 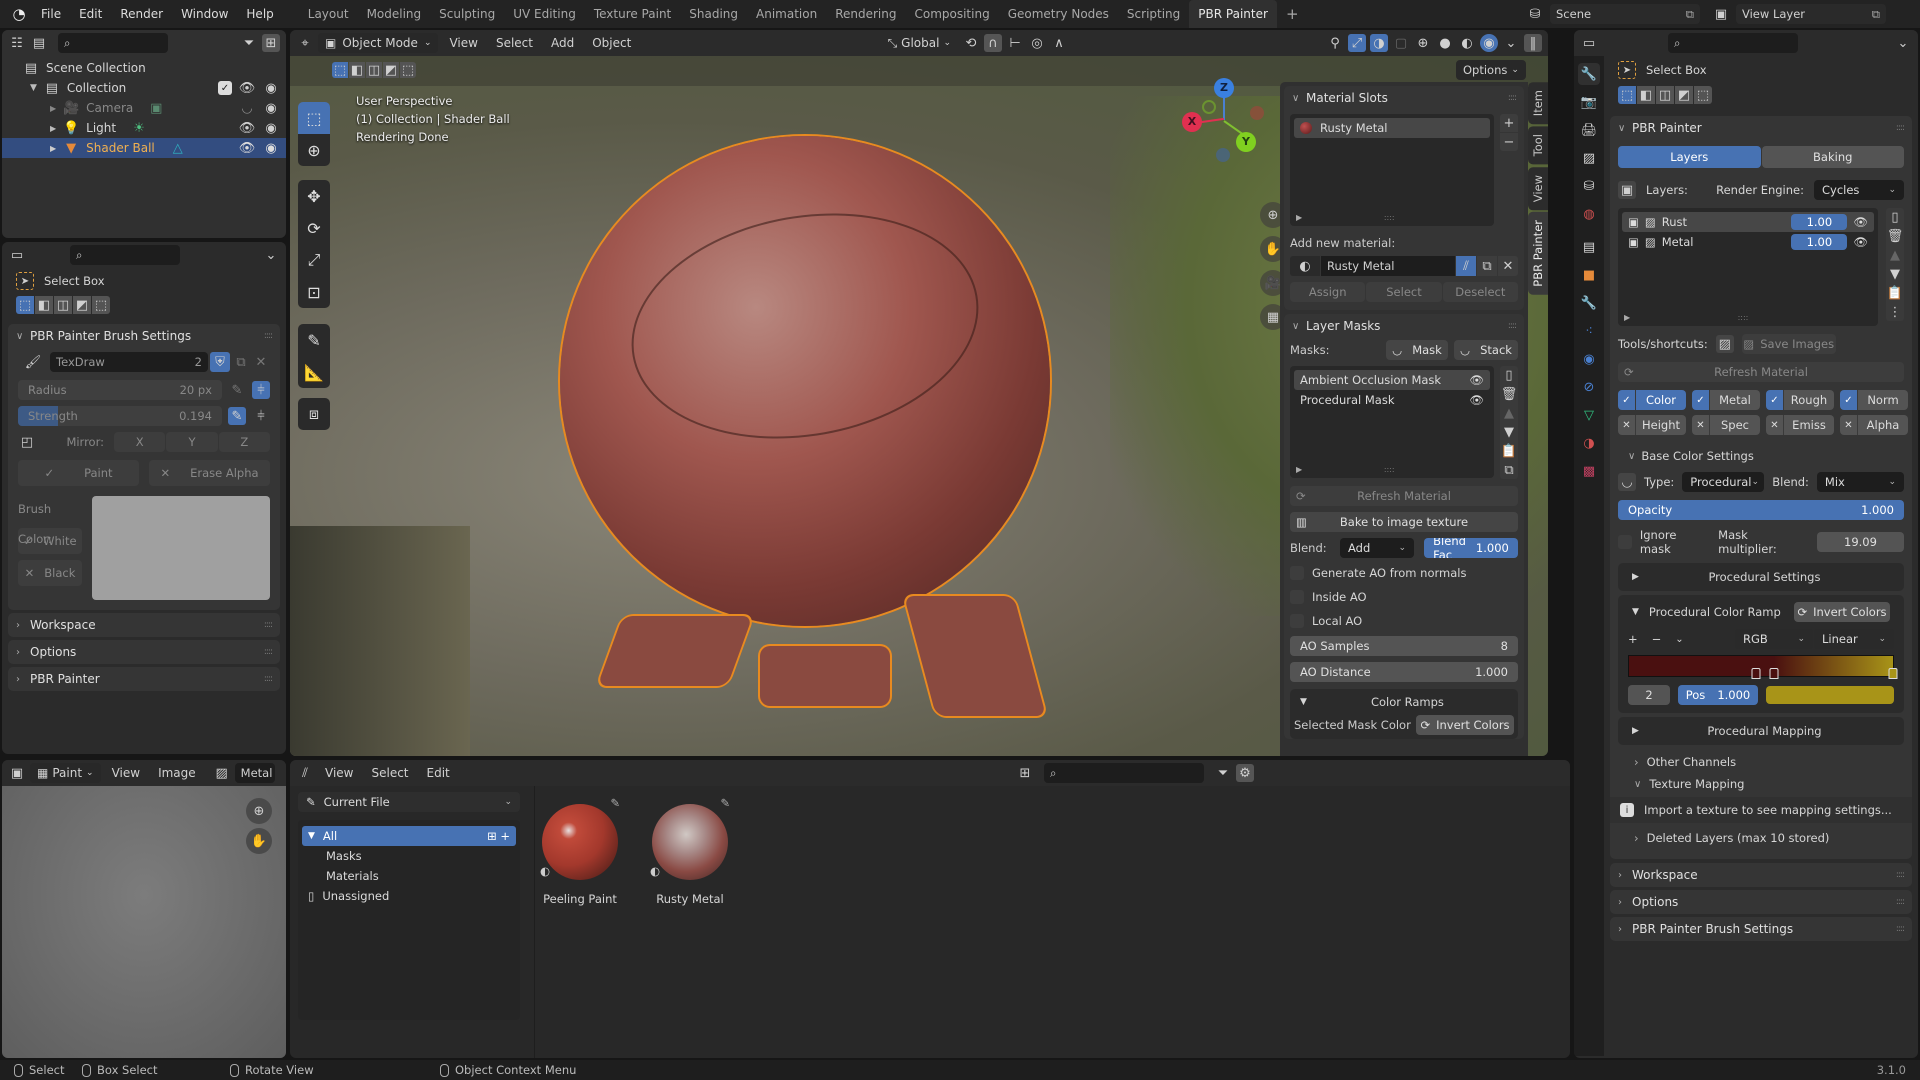 What do you see at coordinates (1761, 902) in the screenshot?
I see `options-panel: › Options::::` at bounding box center [1761, 902].